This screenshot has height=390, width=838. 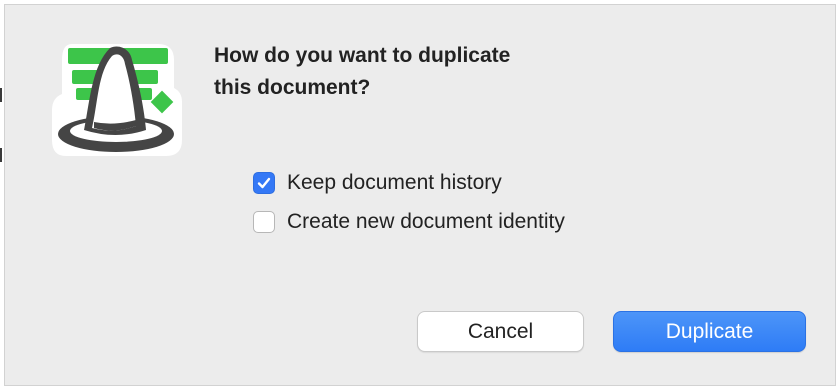 What do you see at coordinates (292, 87) in the screenshot?
I see `dialog-title-line-2: this document?` at bounding box center [292, 87].